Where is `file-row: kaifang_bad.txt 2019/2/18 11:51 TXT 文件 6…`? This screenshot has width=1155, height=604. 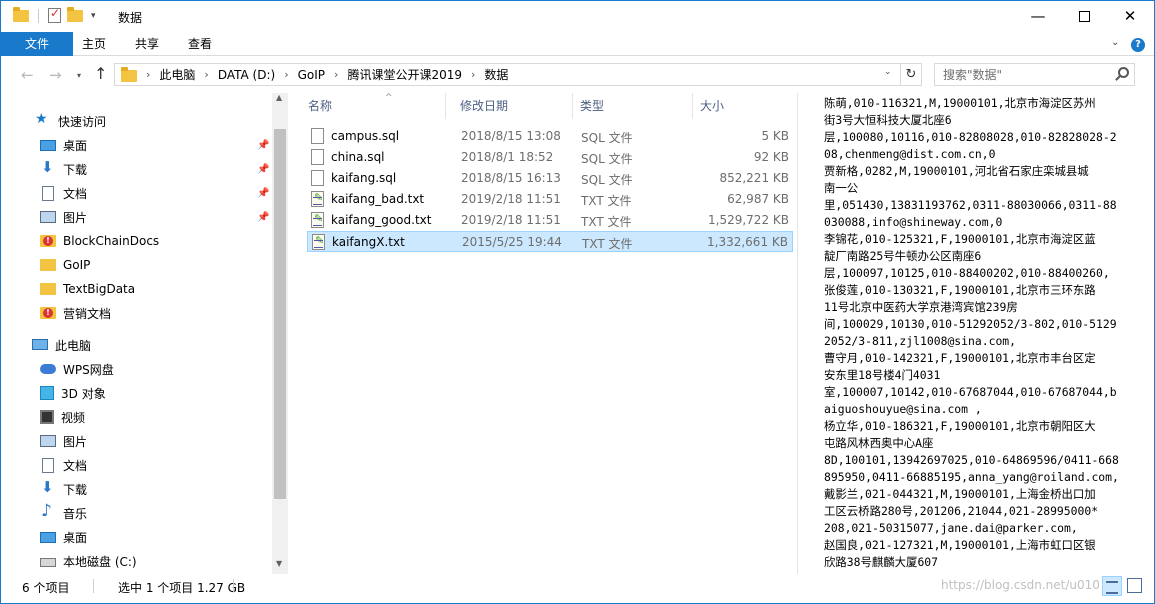 file-row: kaifang_bad.txt 2019/2/18 11:51 TXT 文件 6… is located at coordinates (550, 199).